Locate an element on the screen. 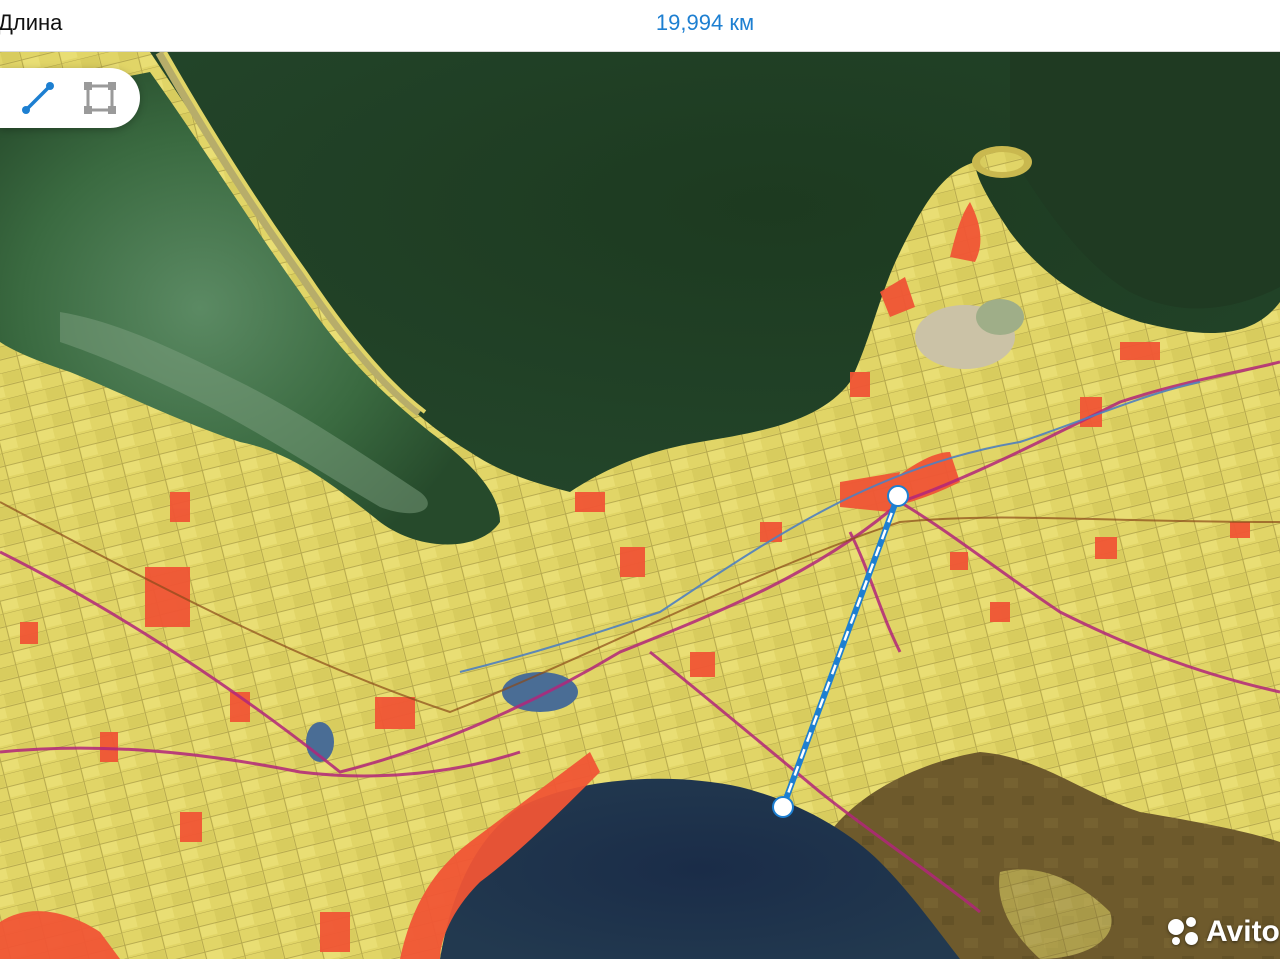 The width and height of the screenshot is (1280, 959). line-measure-button is located at coordinates (38, 98).